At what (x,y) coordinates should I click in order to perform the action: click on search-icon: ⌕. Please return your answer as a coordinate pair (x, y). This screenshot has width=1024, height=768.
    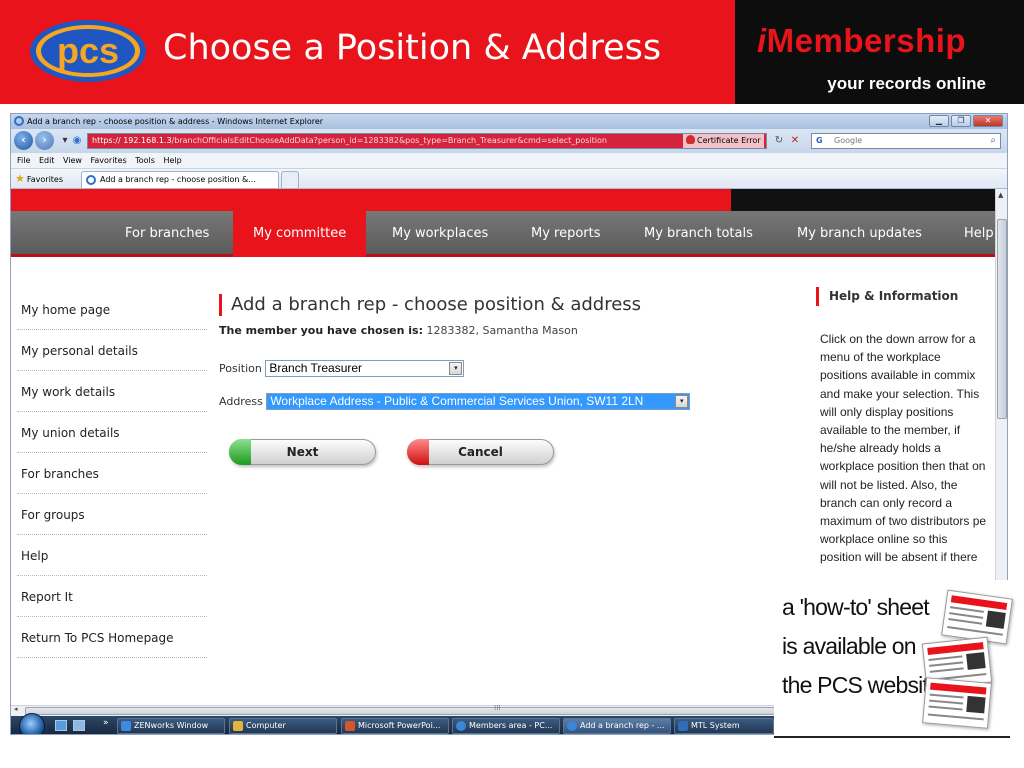
    Looking at the image, I should click on (993, 141).